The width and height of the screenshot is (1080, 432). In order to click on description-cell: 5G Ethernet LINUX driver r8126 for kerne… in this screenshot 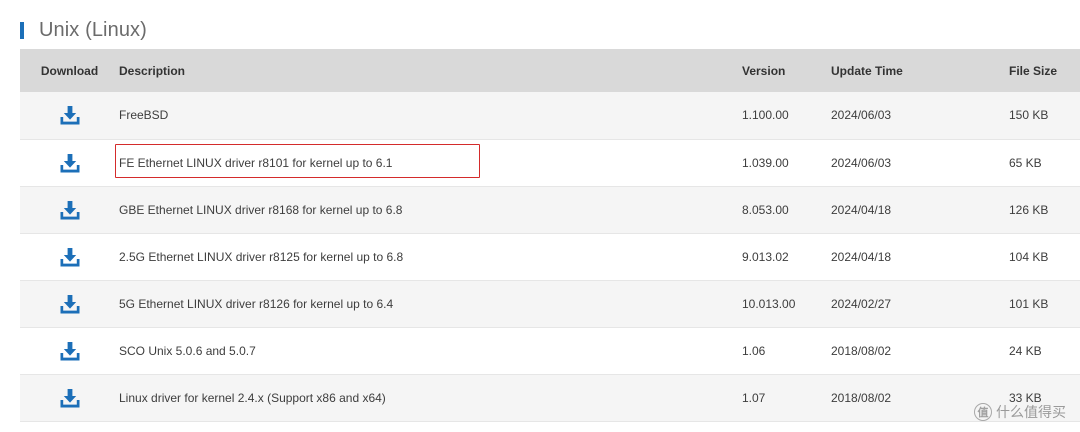, I will do `click(256, 303)`.